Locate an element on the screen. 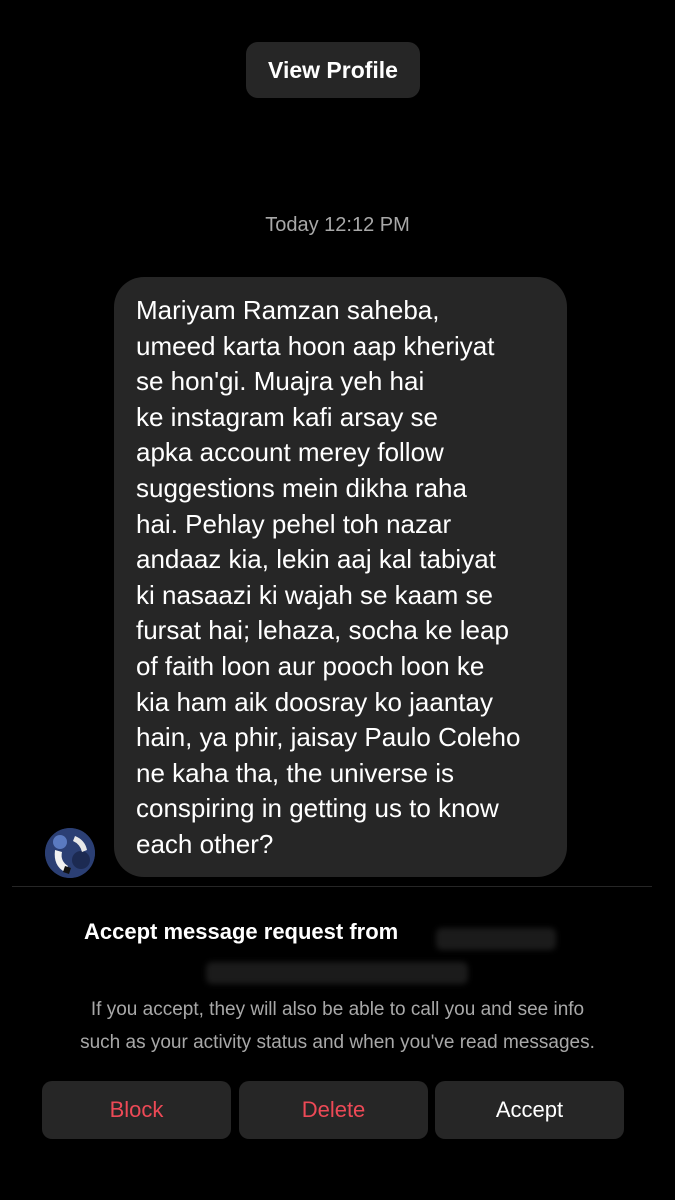 The width and height of the screenshot is (675, 1200). message-line: ne kaha tha, the universe is is located at coordinates (295, 772).